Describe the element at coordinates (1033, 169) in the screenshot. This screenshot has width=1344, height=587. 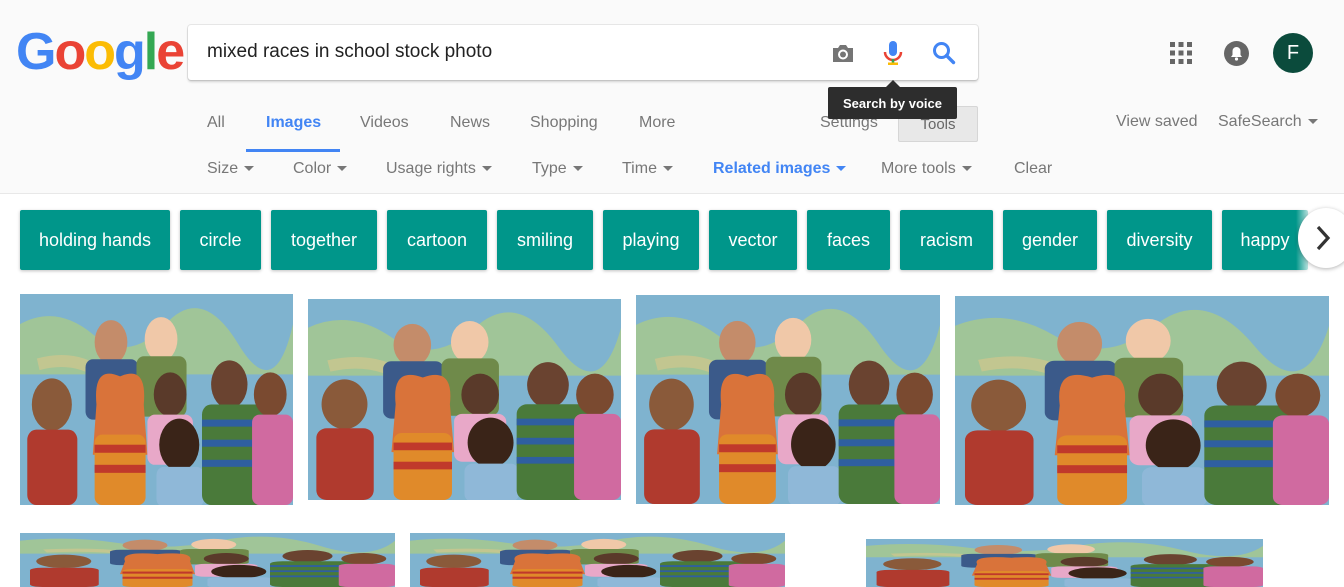
I see `clear-filters-link: Clear` at that location.